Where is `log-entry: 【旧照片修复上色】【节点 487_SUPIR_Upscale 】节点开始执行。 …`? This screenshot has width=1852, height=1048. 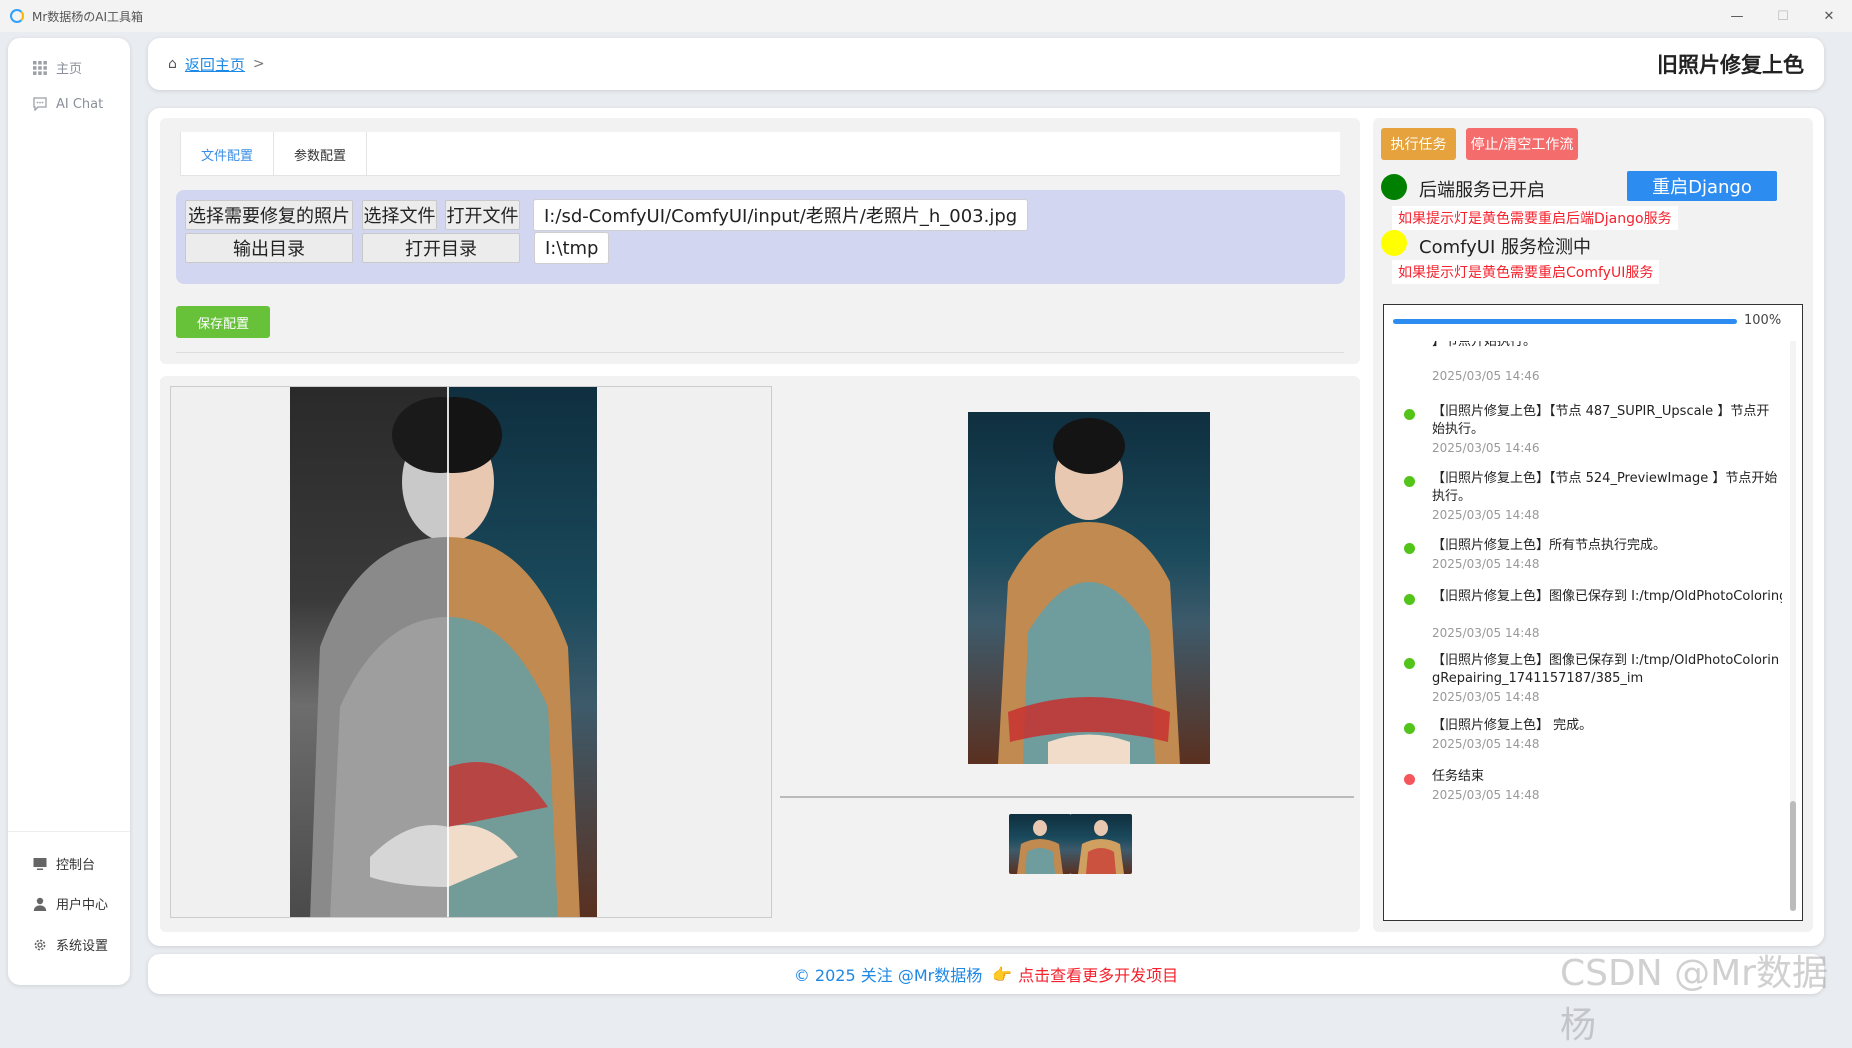 log-entry: 【旧照片修复上色】【节点 487_SUPIR_Upscale 】节点开始执行。 … is located at coordinates (1586, 434).